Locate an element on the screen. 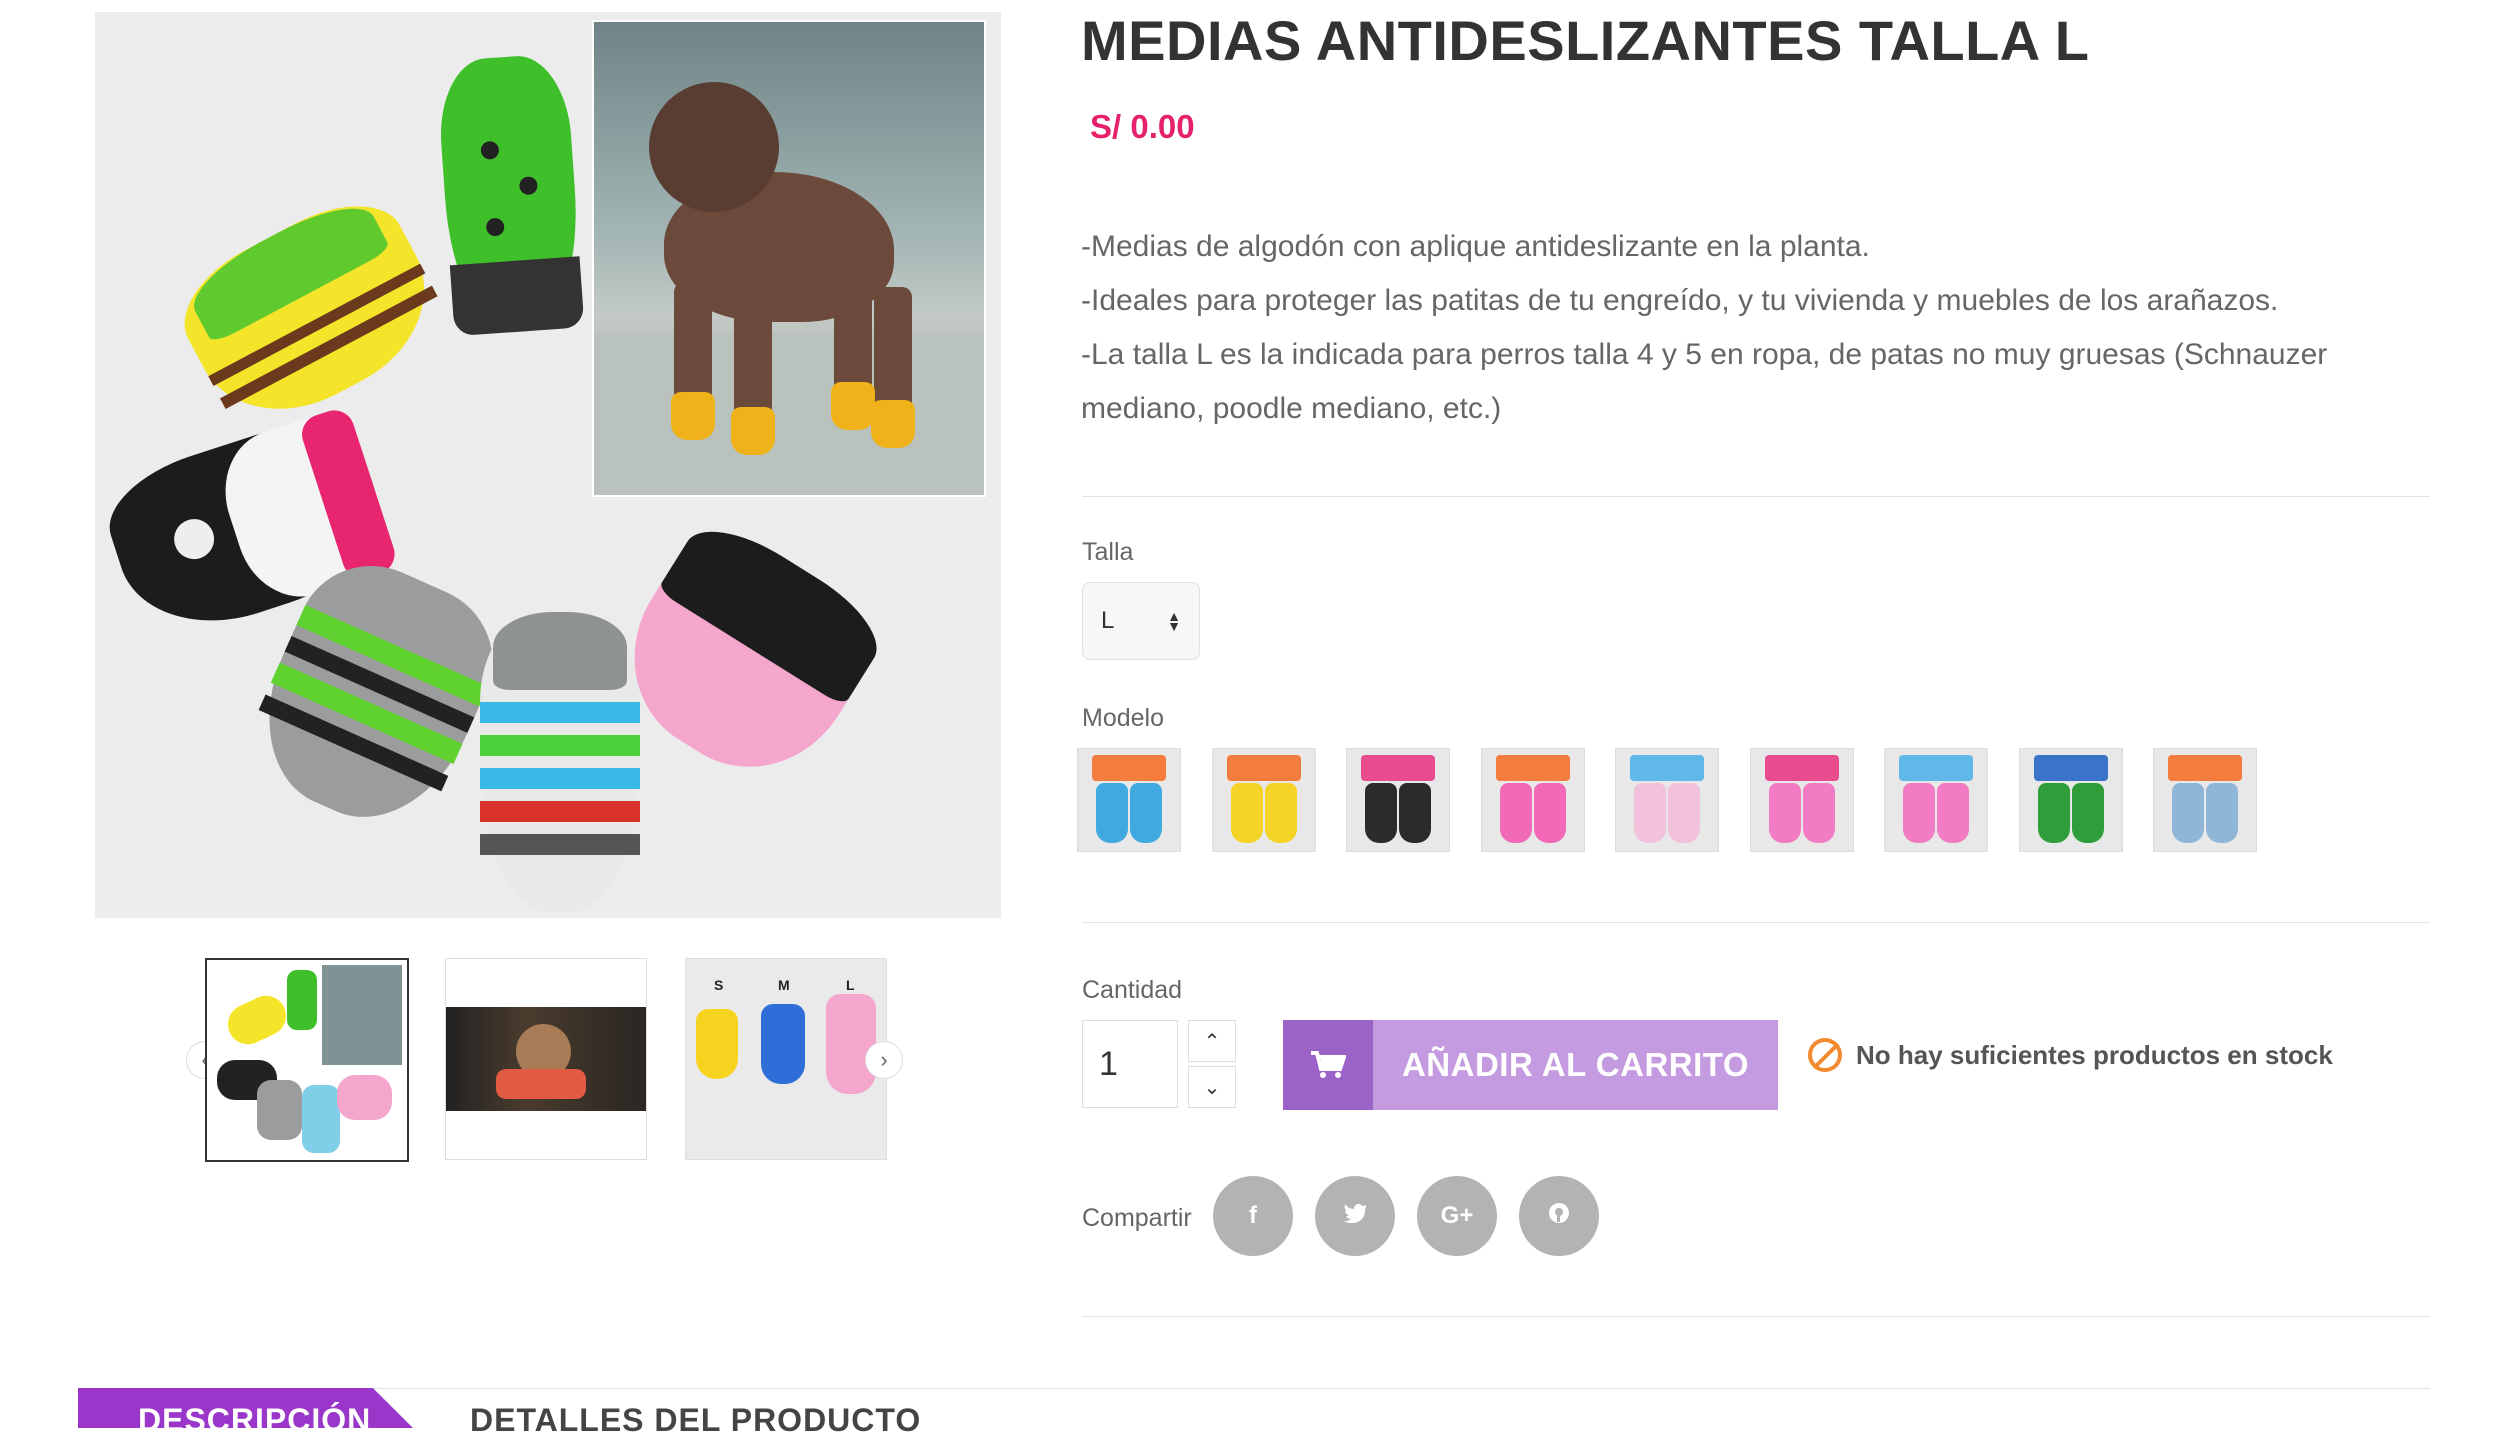 This screenshot has width=2494, height=1439. tab-details-label: DETALLES DEL PRODUCTO is located at coordinates (695, 1420).